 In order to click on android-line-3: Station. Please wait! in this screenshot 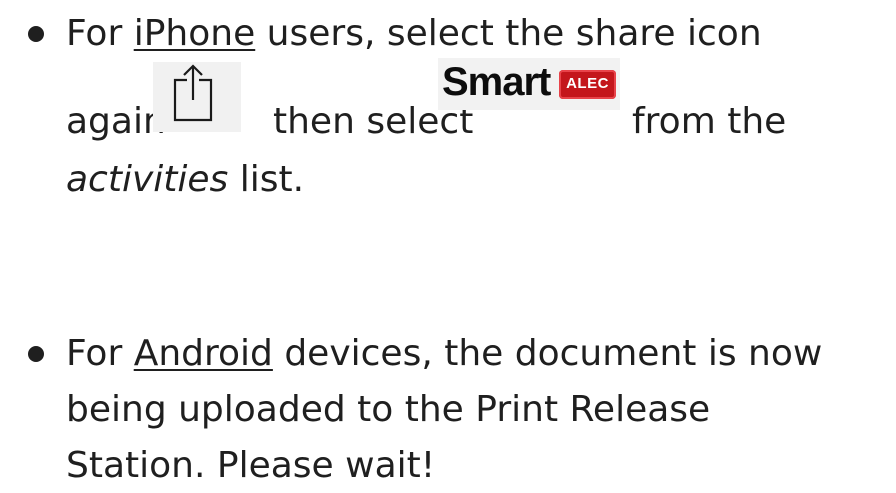, I will do `click(251, 465)`.